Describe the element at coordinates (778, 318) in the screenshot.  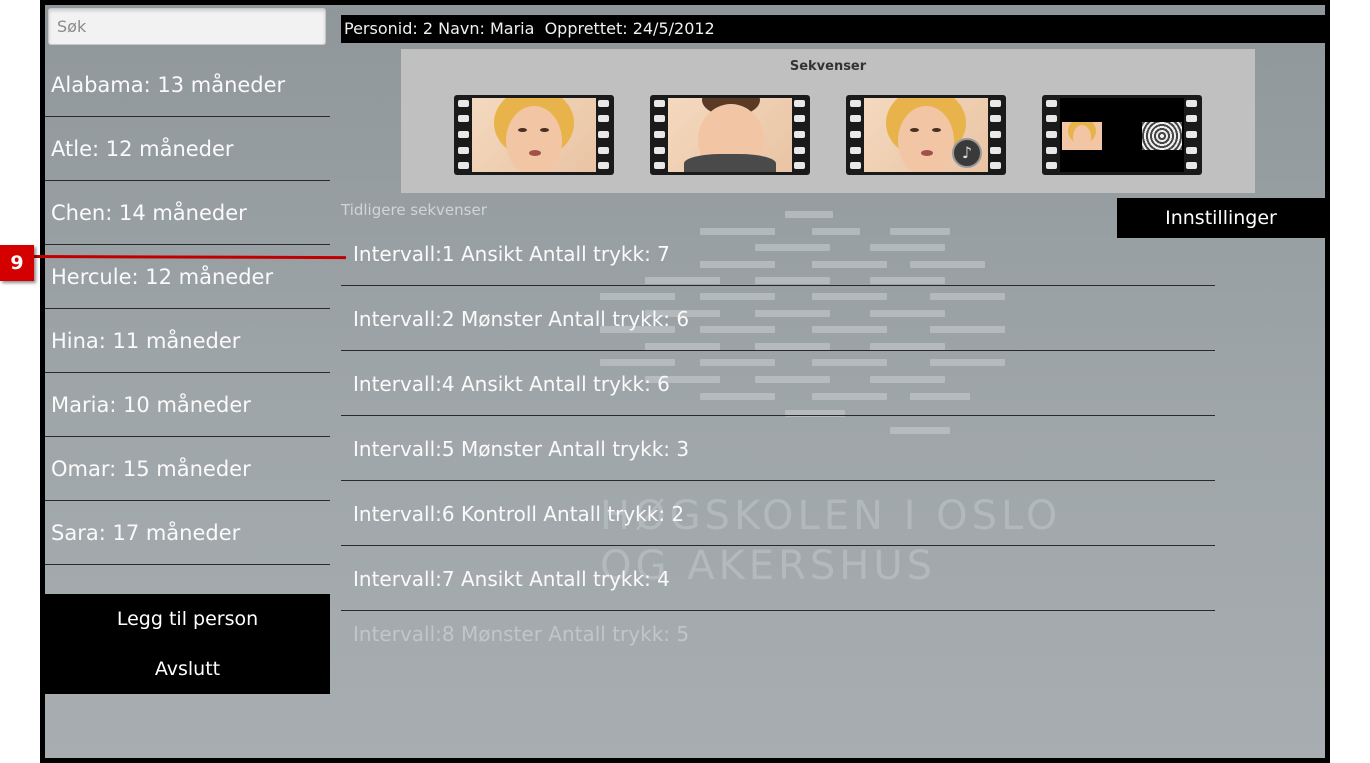
I see `interval-item: Intervall:2 Mønster Antall trykk: 6` at that location.